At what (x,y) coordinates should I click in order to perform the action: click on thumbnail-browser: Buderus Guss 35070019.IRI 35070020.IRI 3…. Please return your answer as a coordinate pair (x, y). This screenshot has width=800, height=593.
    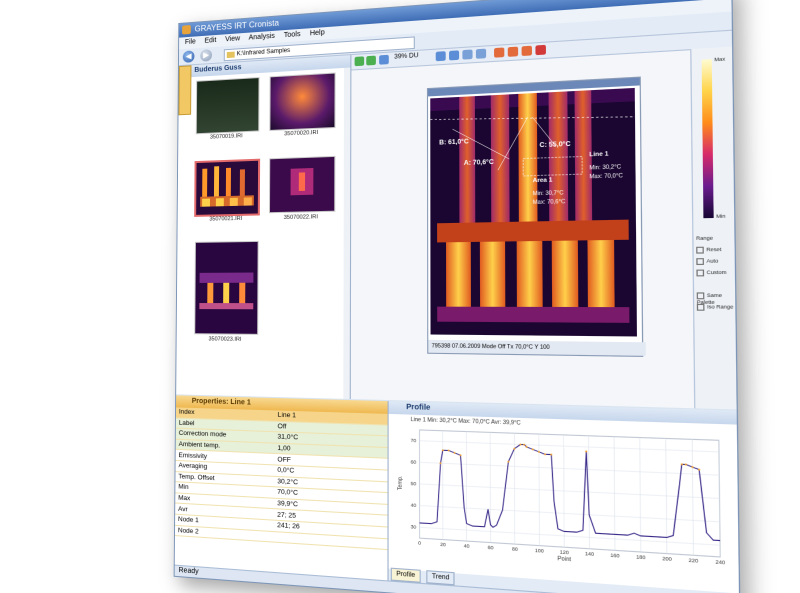
    Looking at the image, I should click on (264, 227).